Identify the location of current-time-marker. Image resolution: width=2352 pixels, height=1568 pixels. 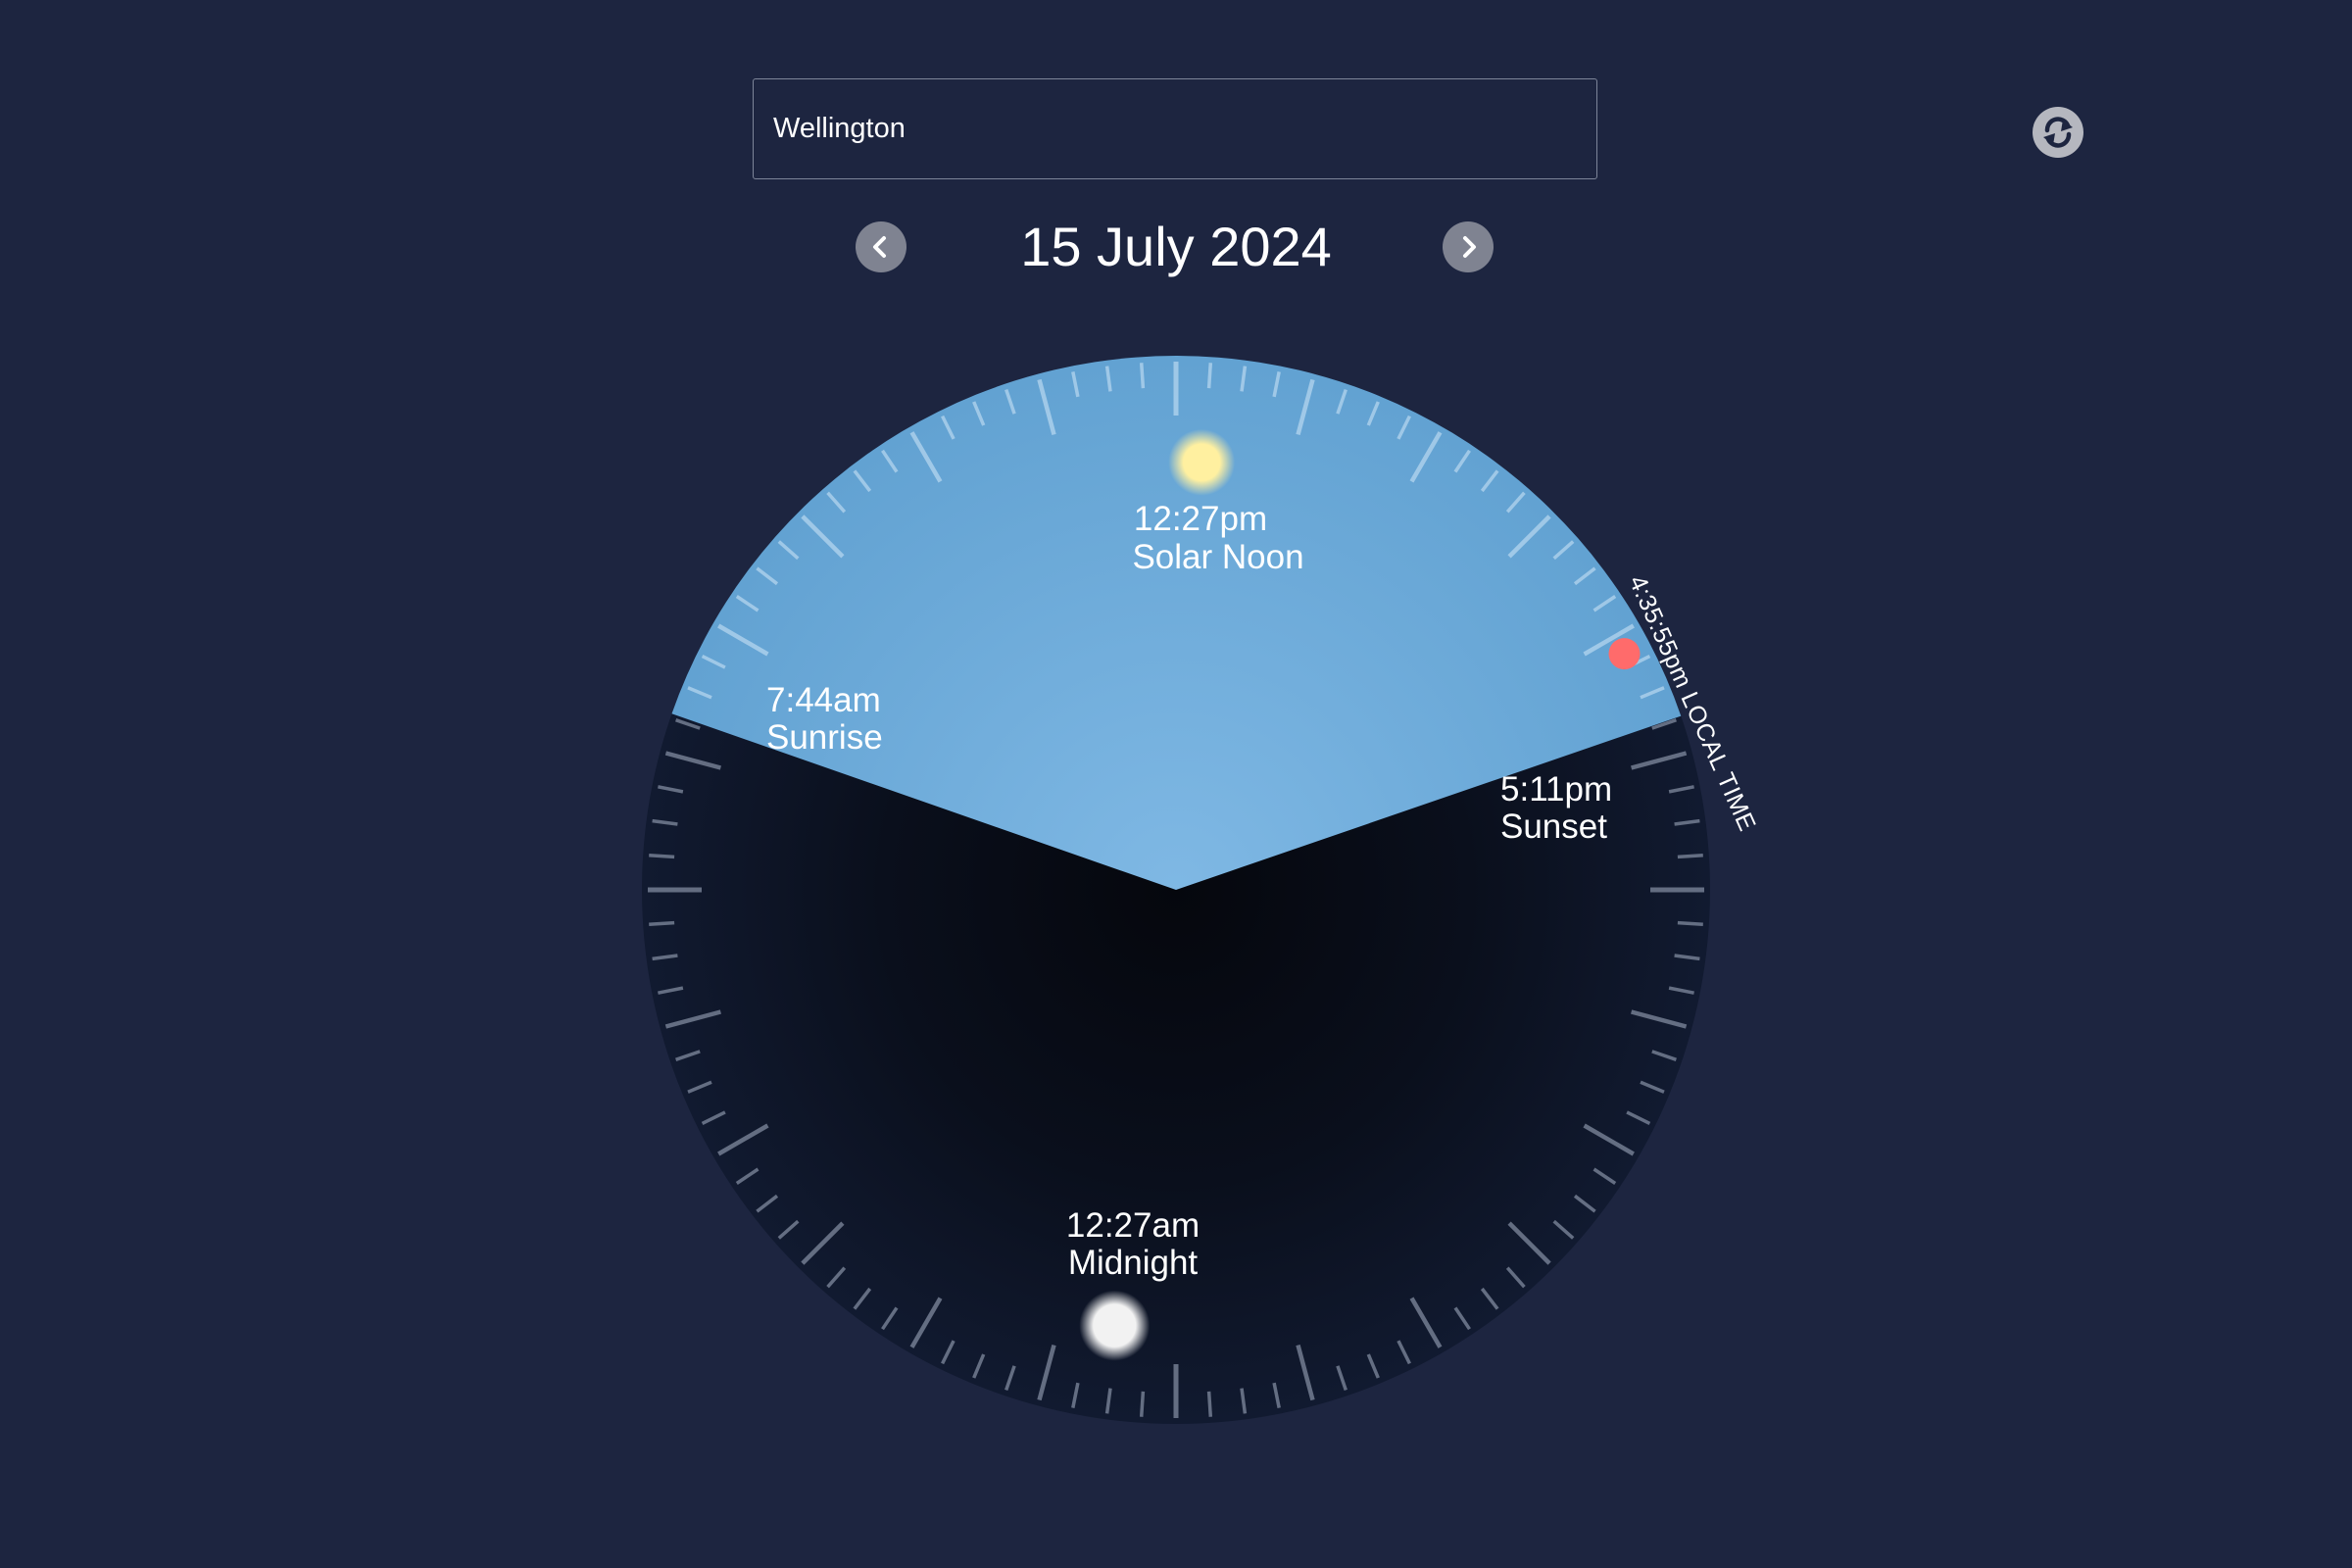
(1624, 654).